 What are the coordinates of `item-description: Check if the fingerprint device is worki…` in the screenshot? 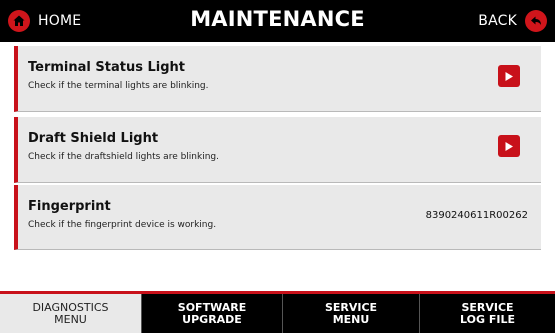 It's located at (122, 225).